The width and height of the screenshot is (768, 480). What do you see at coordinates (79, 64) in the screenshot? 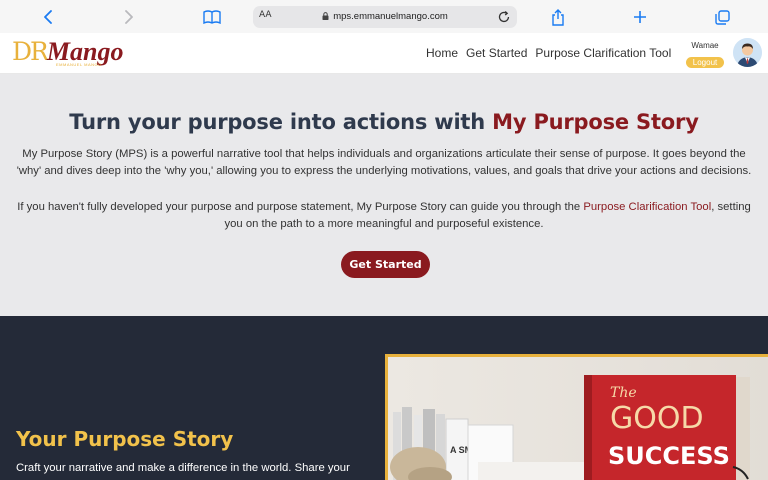
I see `logo-tagline: EMMANUEL MANGO` at bounding box center [79, 64].